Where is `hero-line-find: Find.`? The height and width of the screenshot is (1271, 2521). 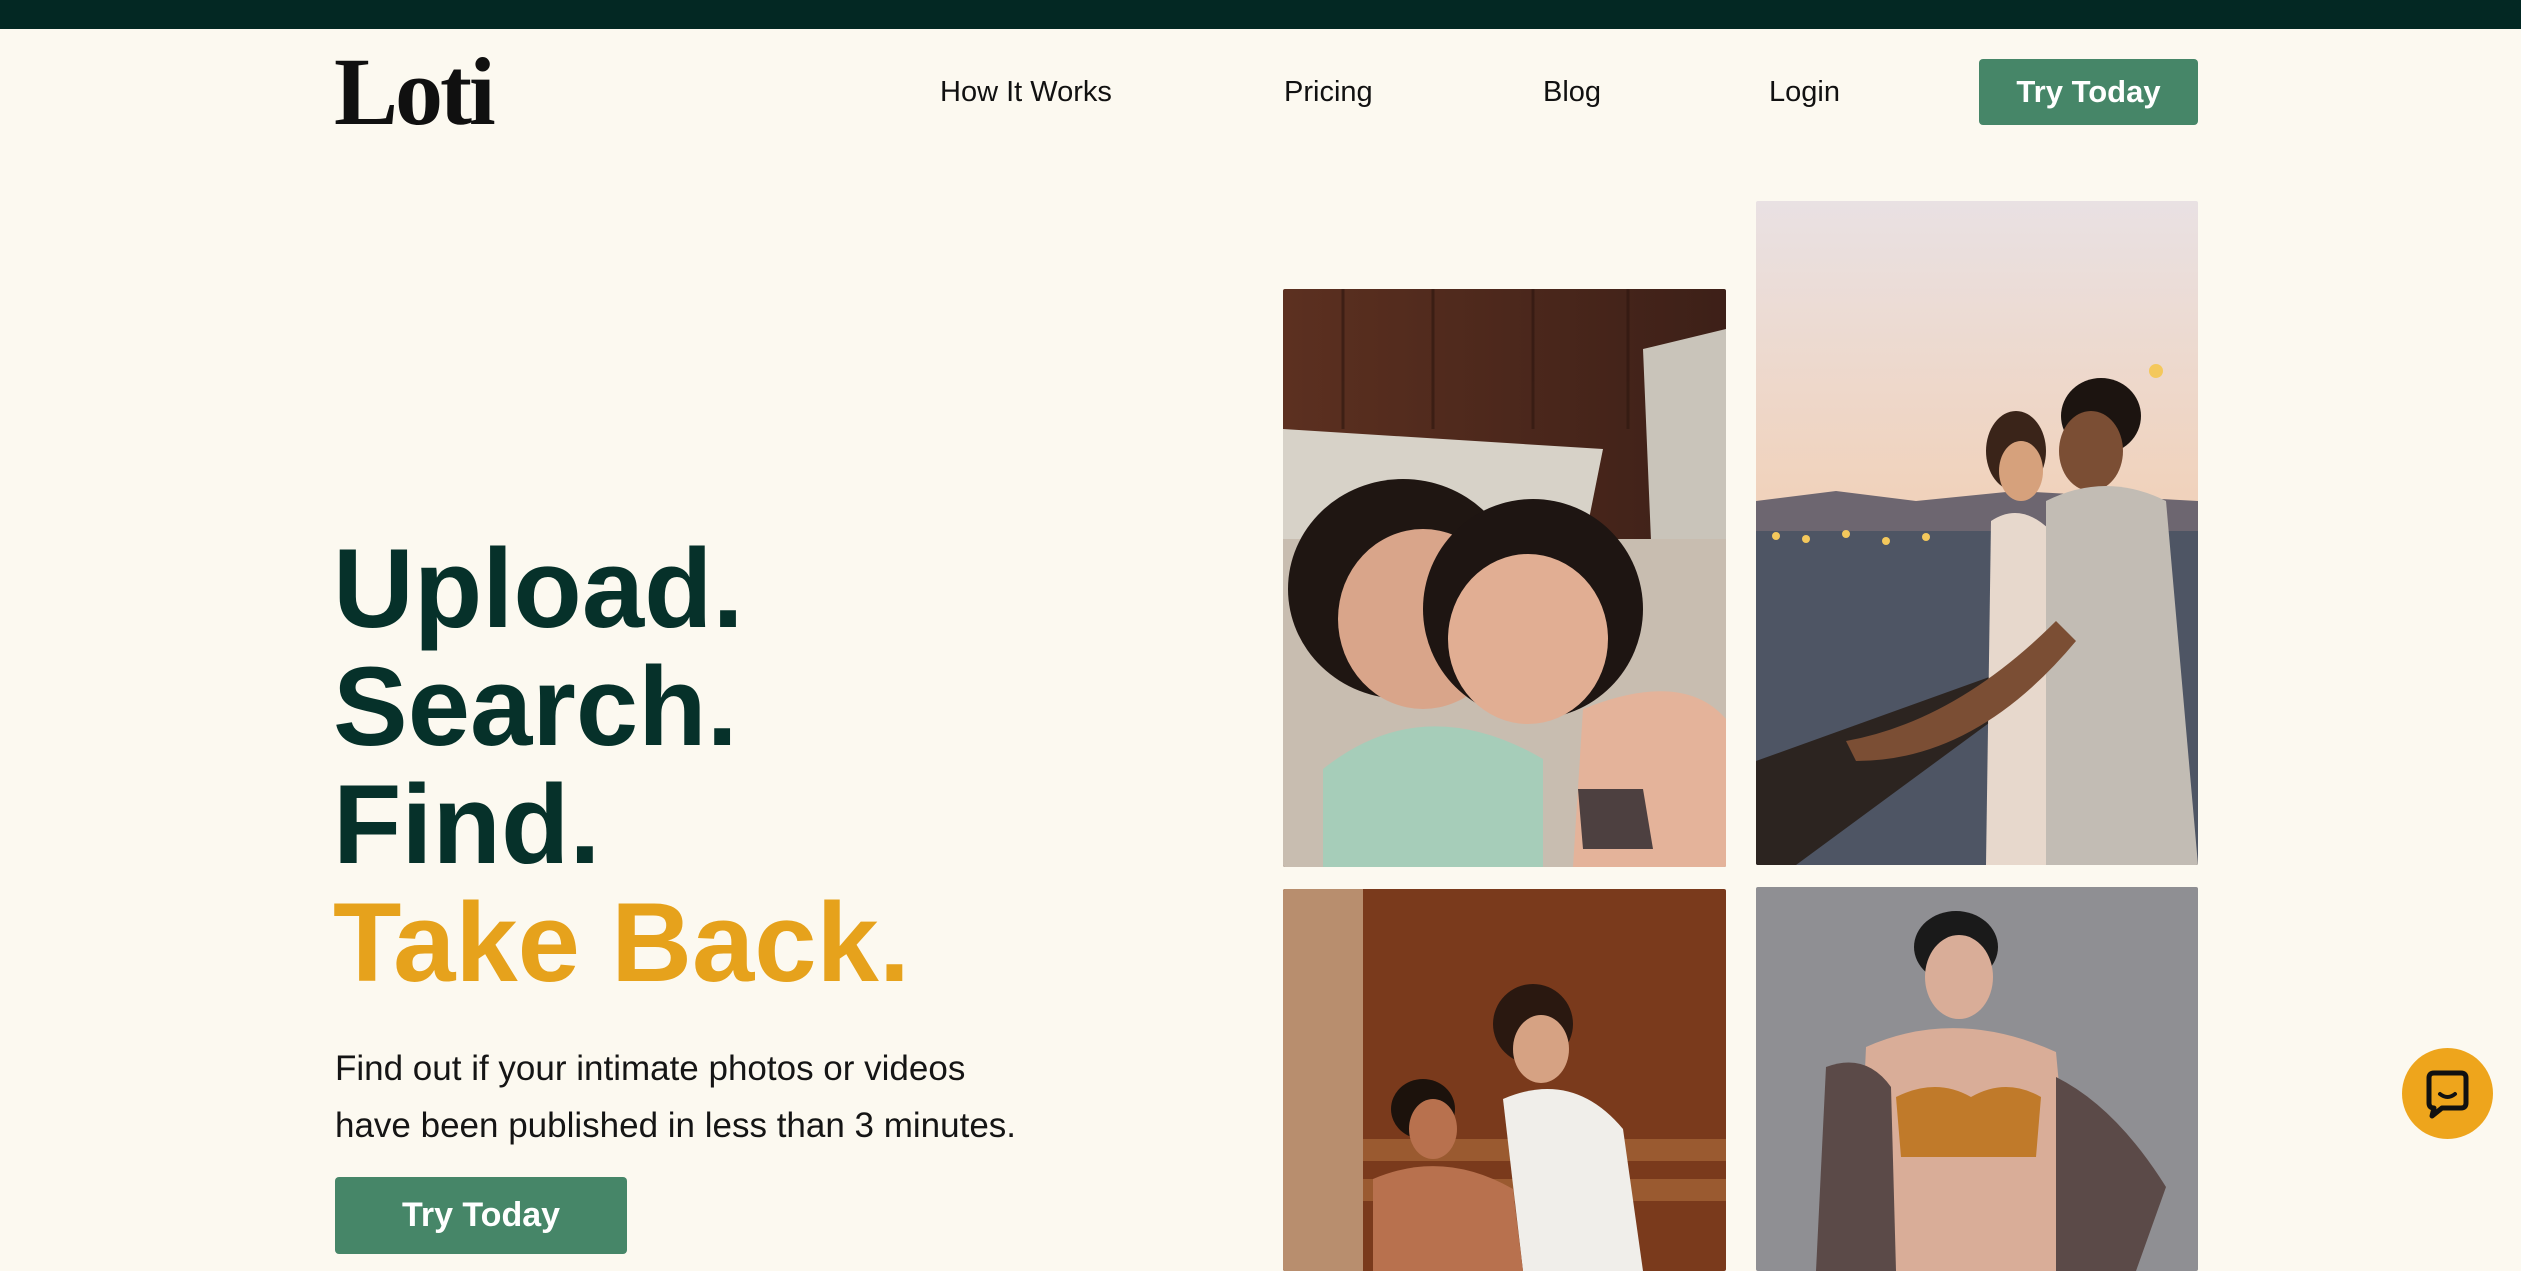 hero-line-find: Find. is located at coordinates (467, 824).